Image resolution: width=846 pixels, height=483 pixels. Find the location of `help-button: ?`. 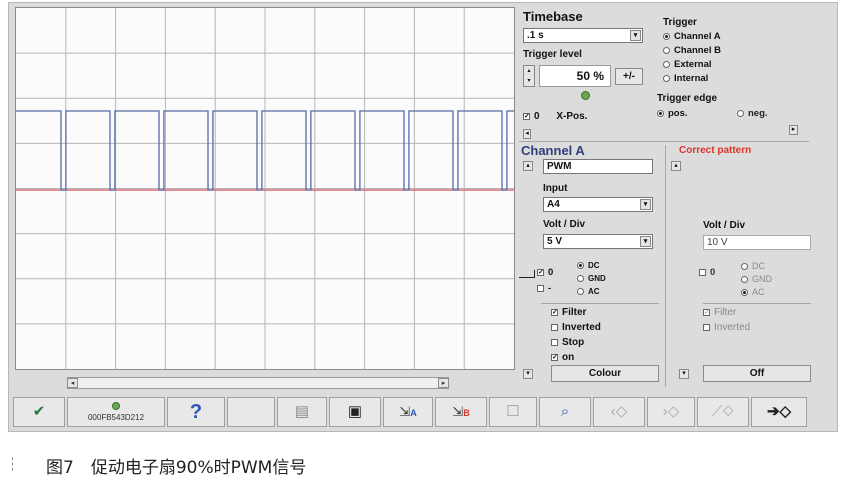

help-button: ? is located at coordinates (196, 412).